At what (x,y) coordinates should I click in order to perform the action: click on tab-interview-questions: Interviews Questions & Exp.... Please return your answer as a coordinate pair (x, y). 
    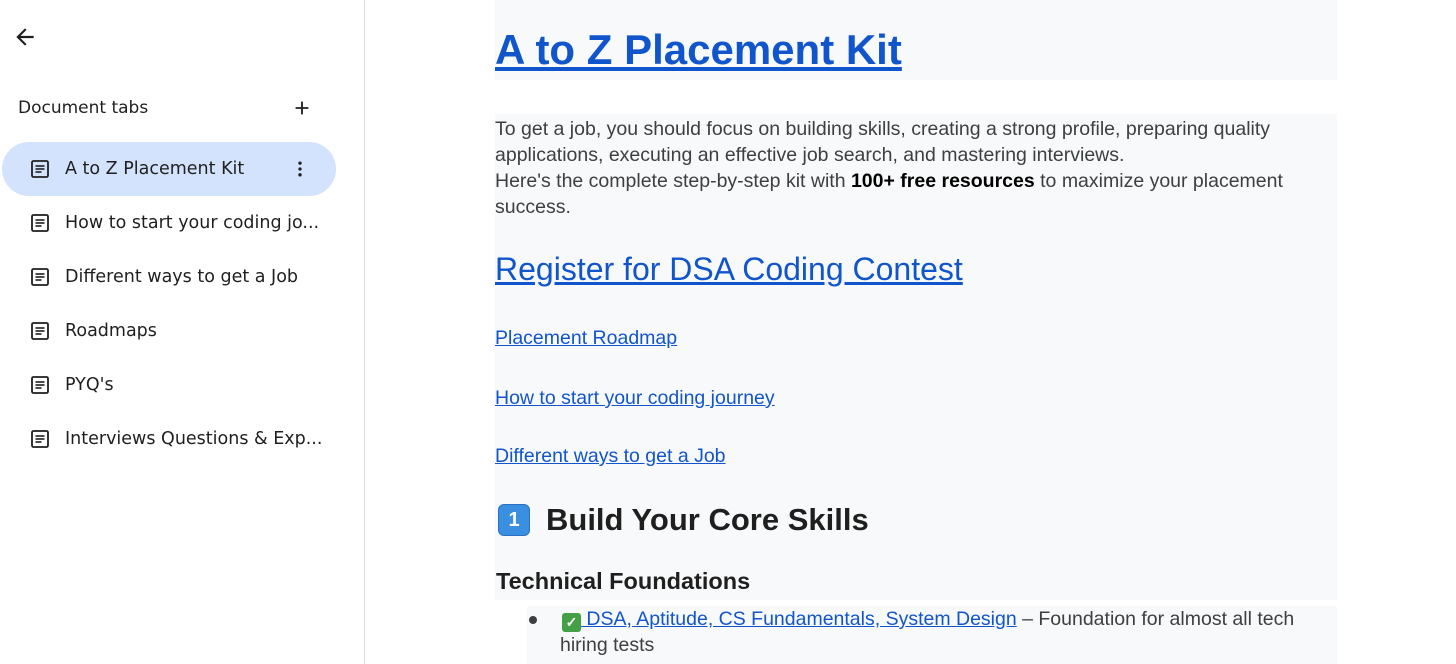
    Looking at the image, I should click on (169, 439).